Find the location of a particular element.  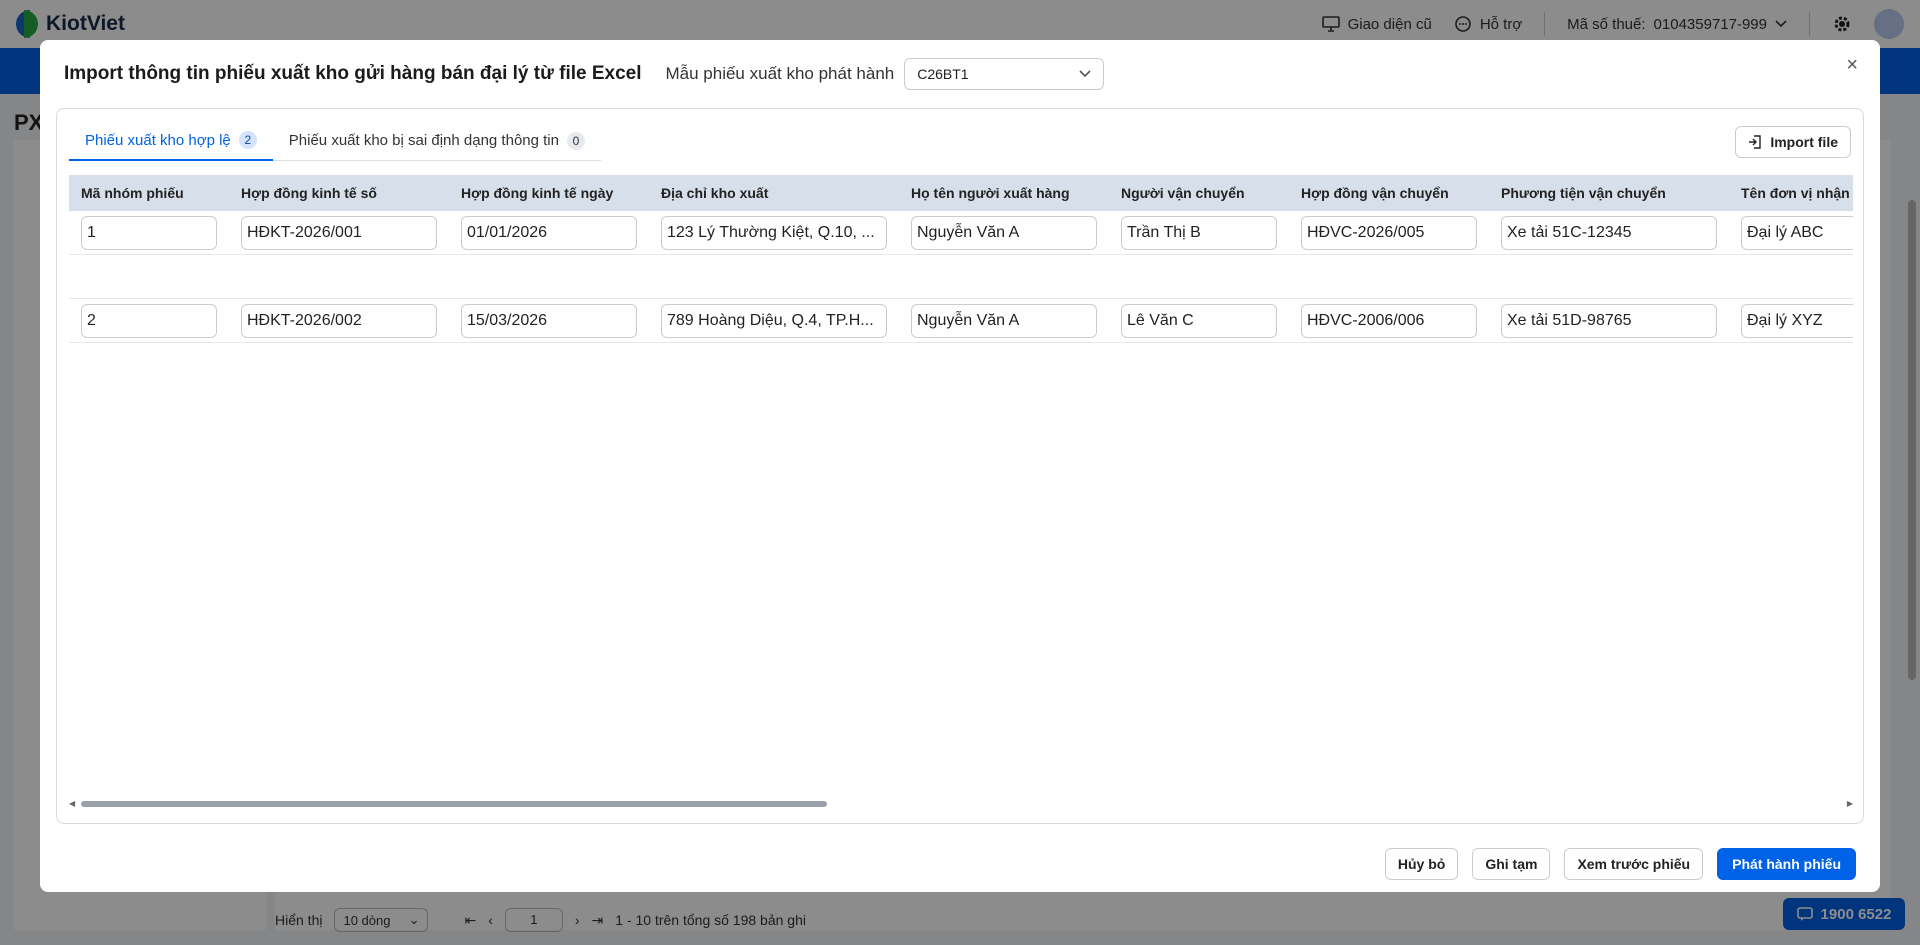

scrollbar-thumb is located at coordinates (454, 804).